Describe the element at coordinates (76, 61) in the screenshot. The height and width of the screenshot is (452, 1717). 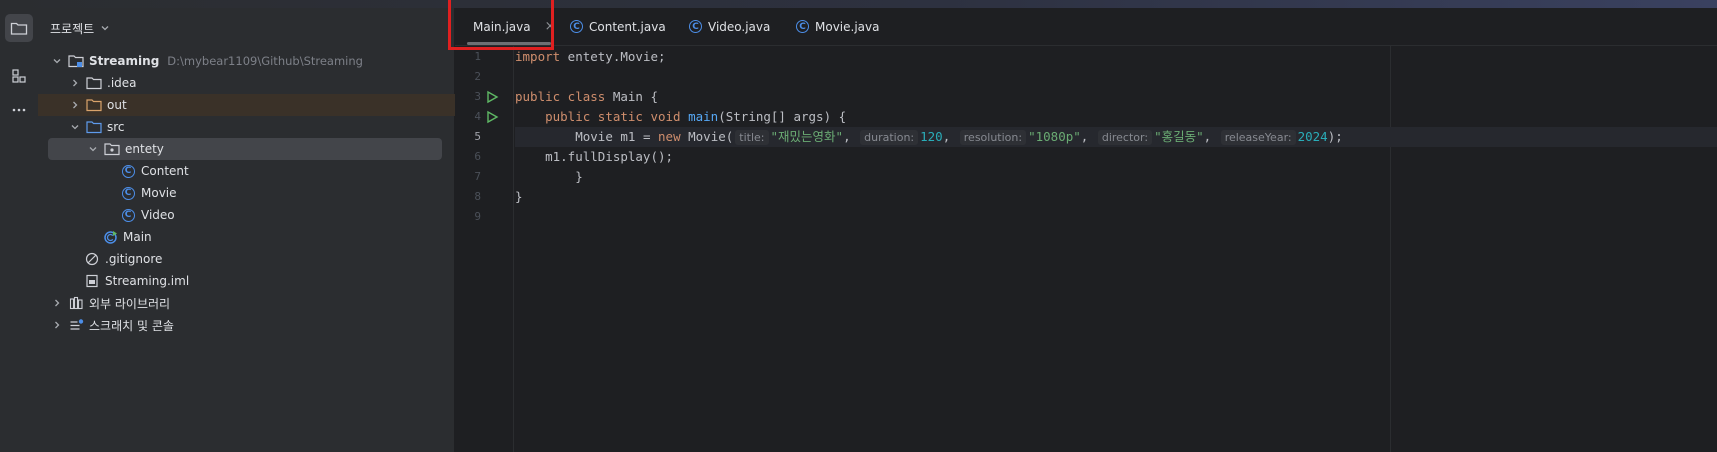
I see `module-folder-icon` at that location.